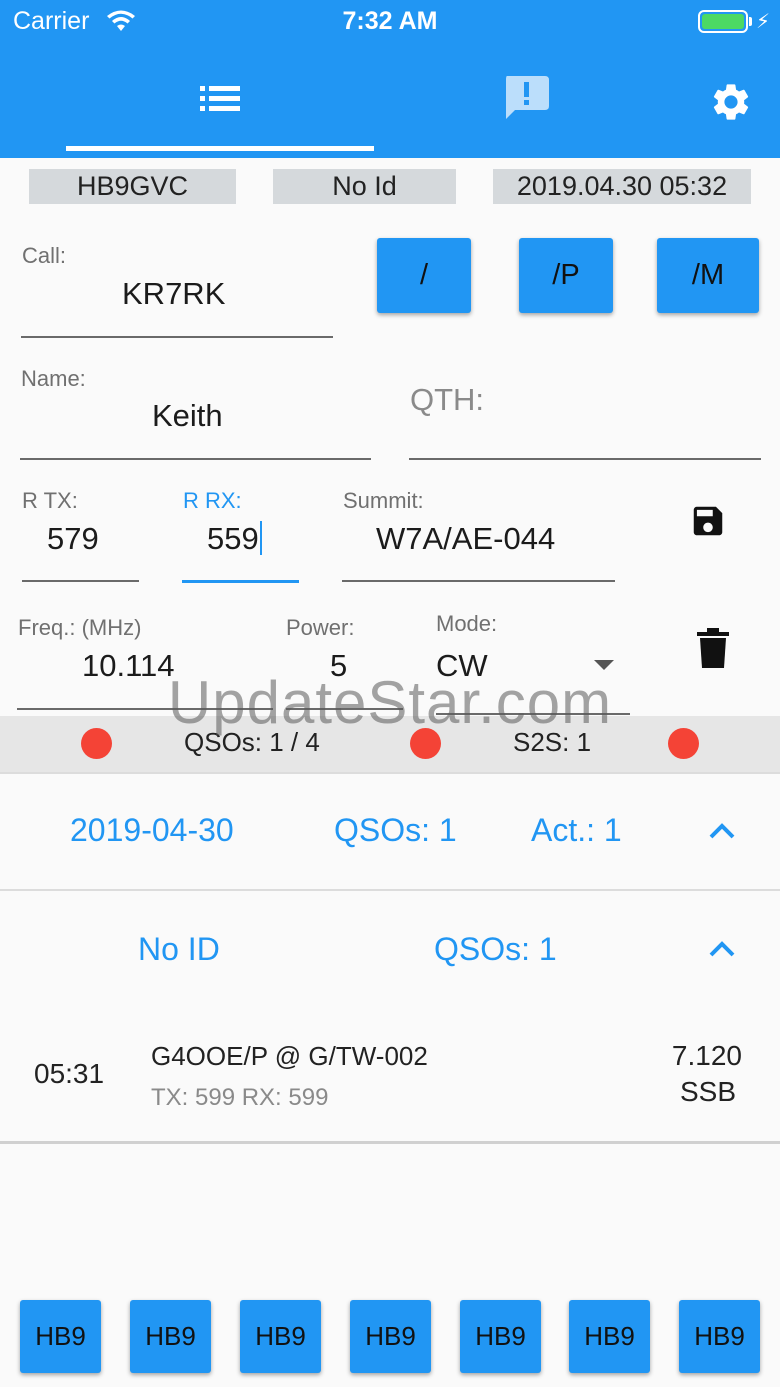 Image resolution: width=780 pixels, height=1387 pixels. Describe the element at coordinates (50, 500) in the screenshot. I see `rtx-label: R TX:` at that location.